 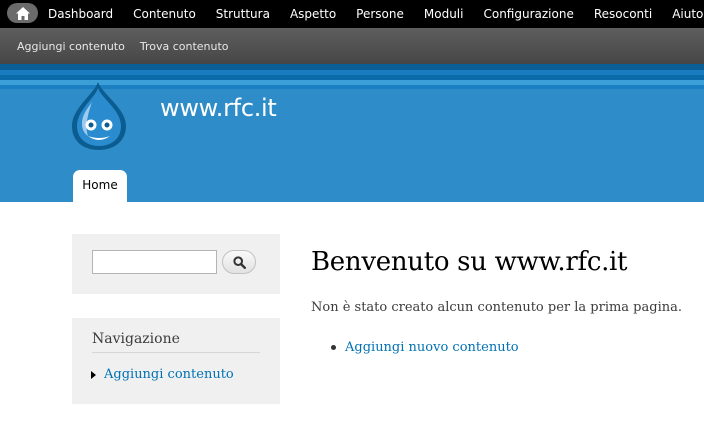 What do you see at coordinates (169, 374) in the screenshot?
I see `nav-item-label: Aggiungi contenuto` at bounding box center [169, 374].